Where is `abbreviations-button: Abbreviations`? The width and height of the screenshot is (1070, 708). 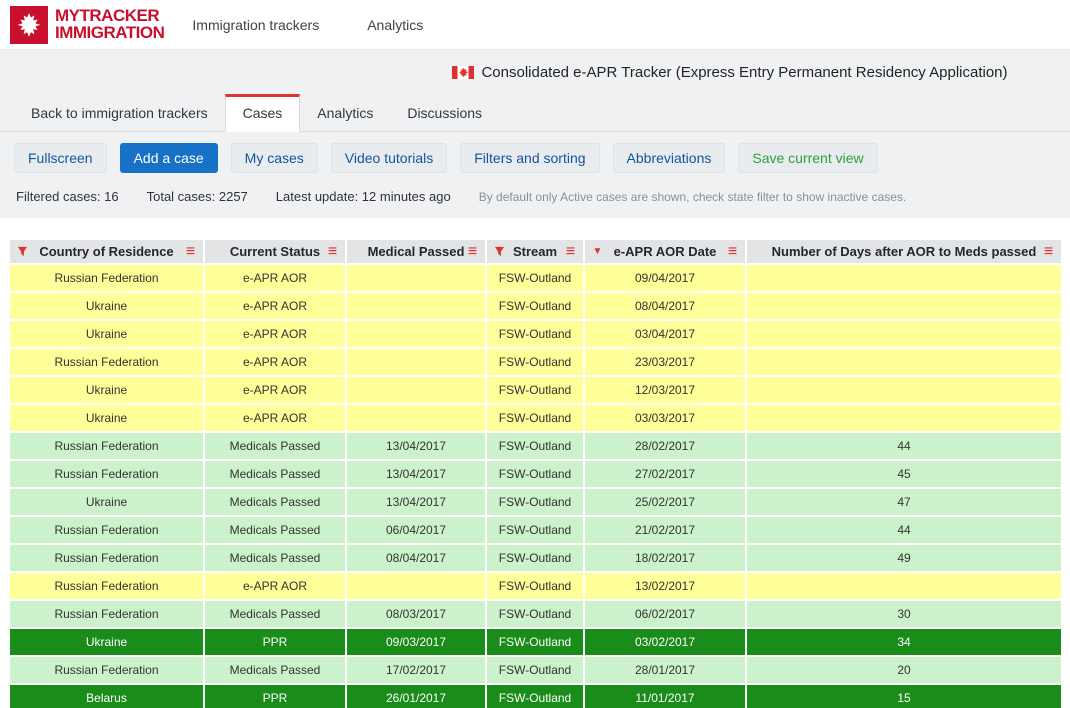 abbreviations-button: Abbreviations is located at coordinates (669, 158).